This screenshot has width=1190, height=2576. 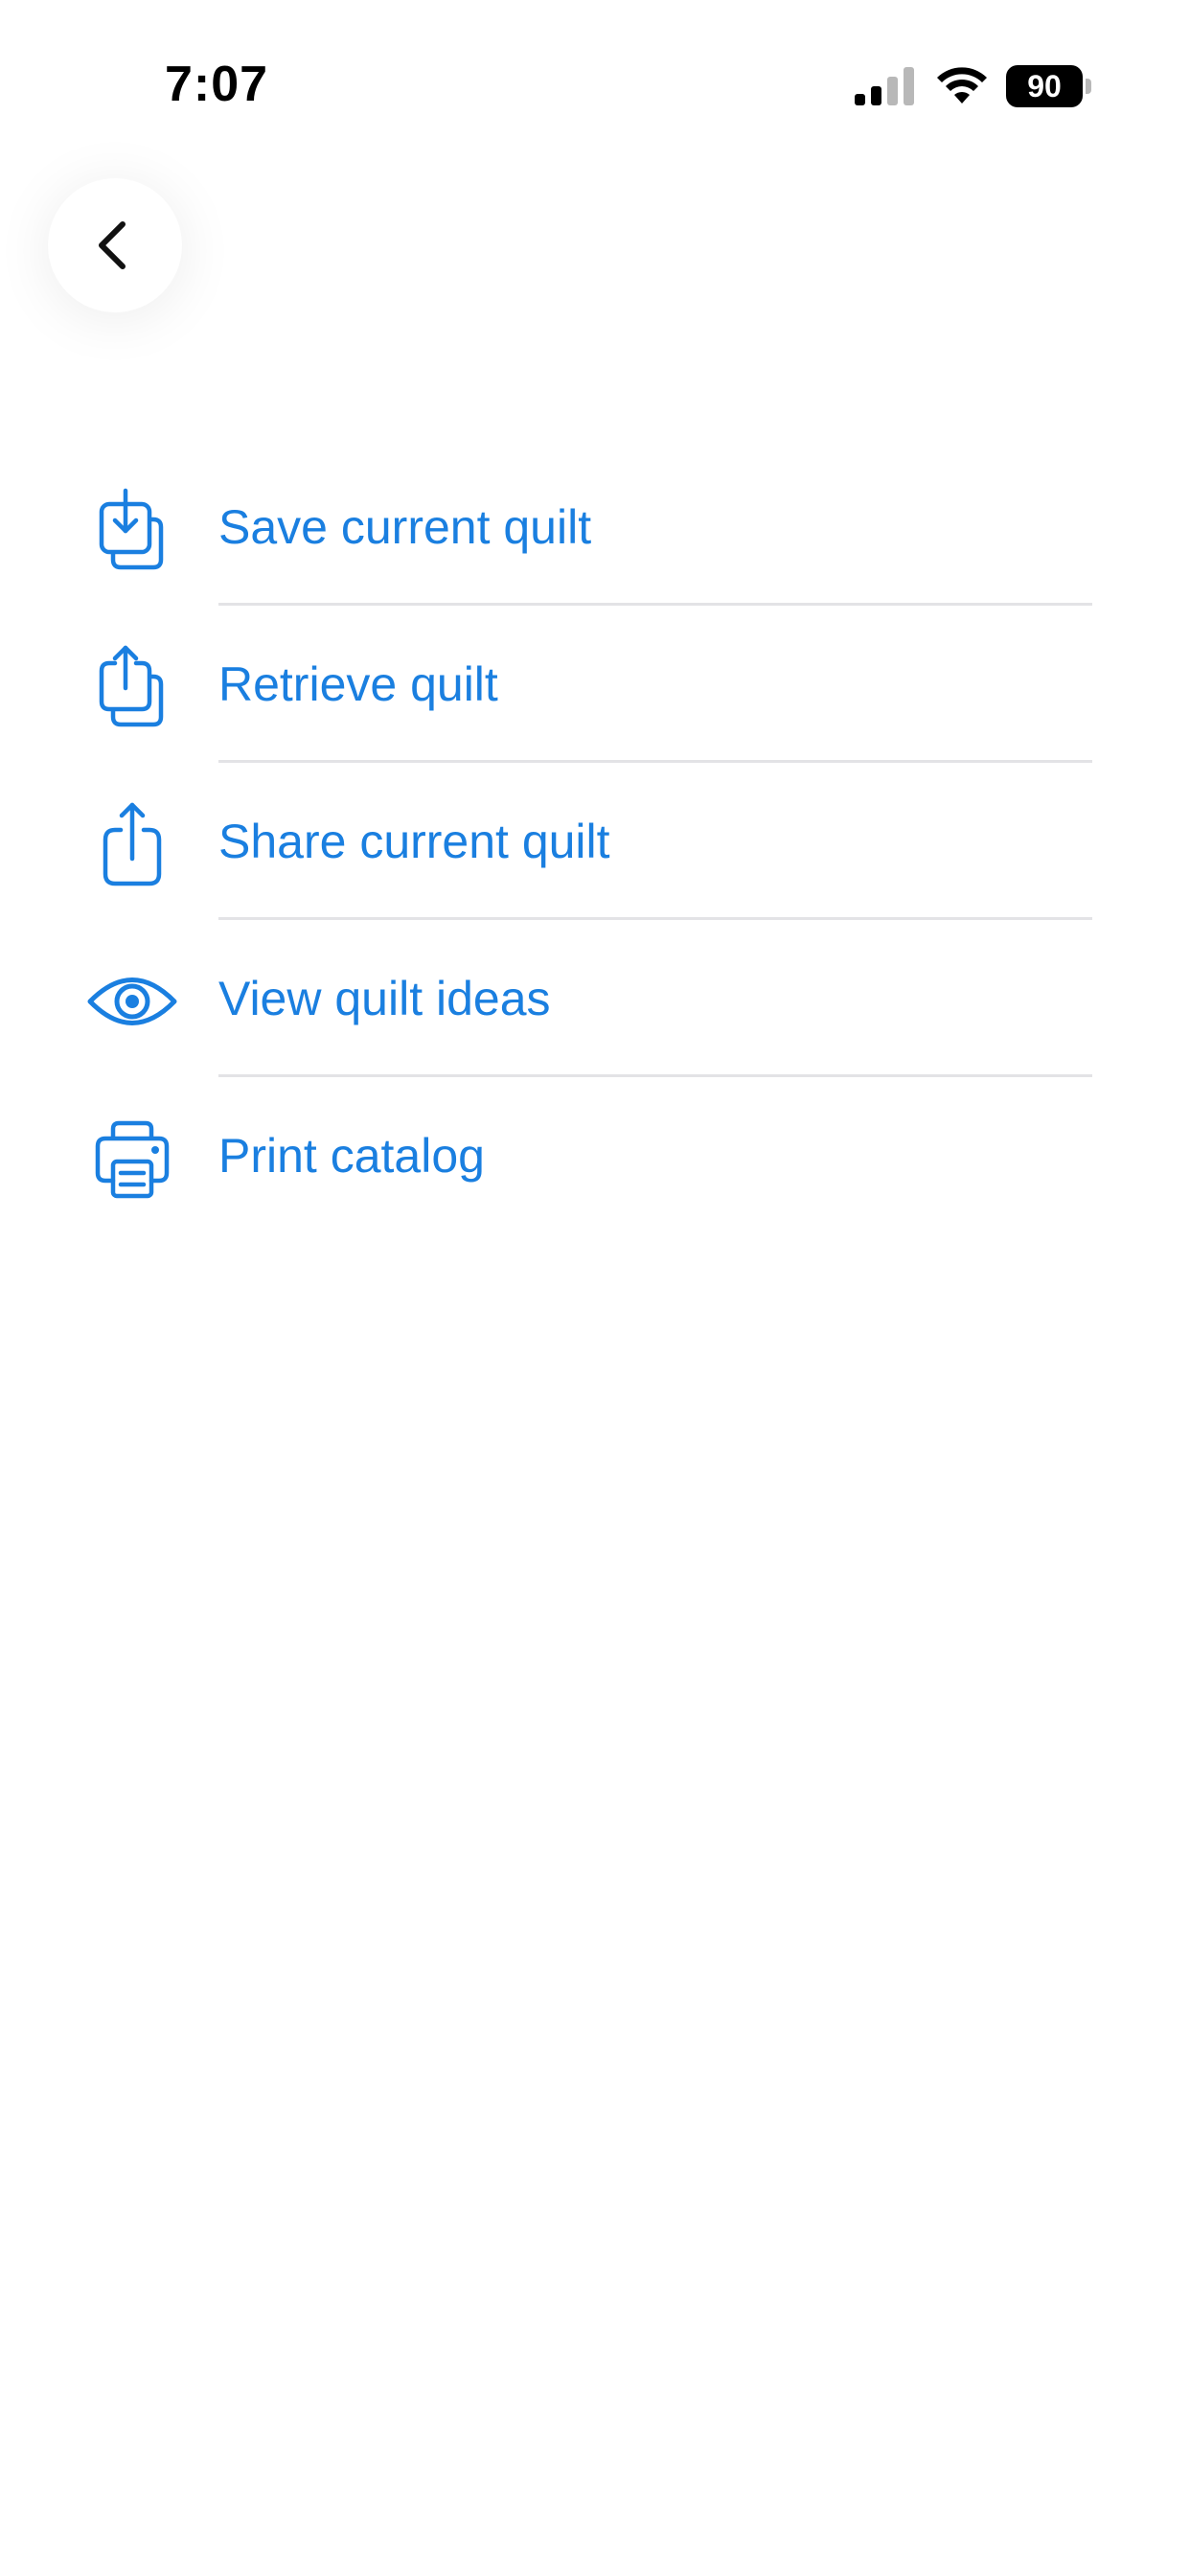 What do you see at coordinates (132, 844) in the screenshot?
I see `share-icon` at bounding box center [132, 844].